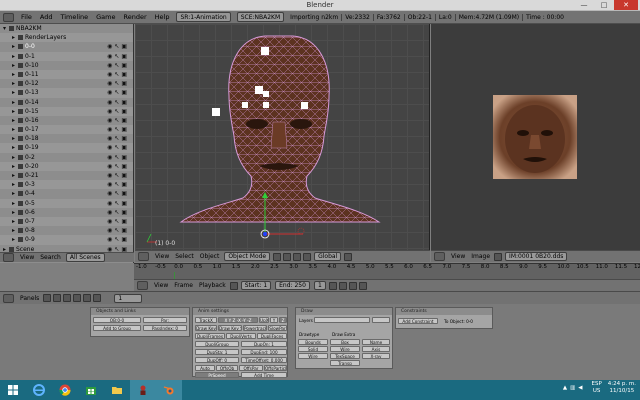 Image resolution: width=640 pixels, height=400 pixels. I want to click on up-axis-x: UpX, so click(264, 320).